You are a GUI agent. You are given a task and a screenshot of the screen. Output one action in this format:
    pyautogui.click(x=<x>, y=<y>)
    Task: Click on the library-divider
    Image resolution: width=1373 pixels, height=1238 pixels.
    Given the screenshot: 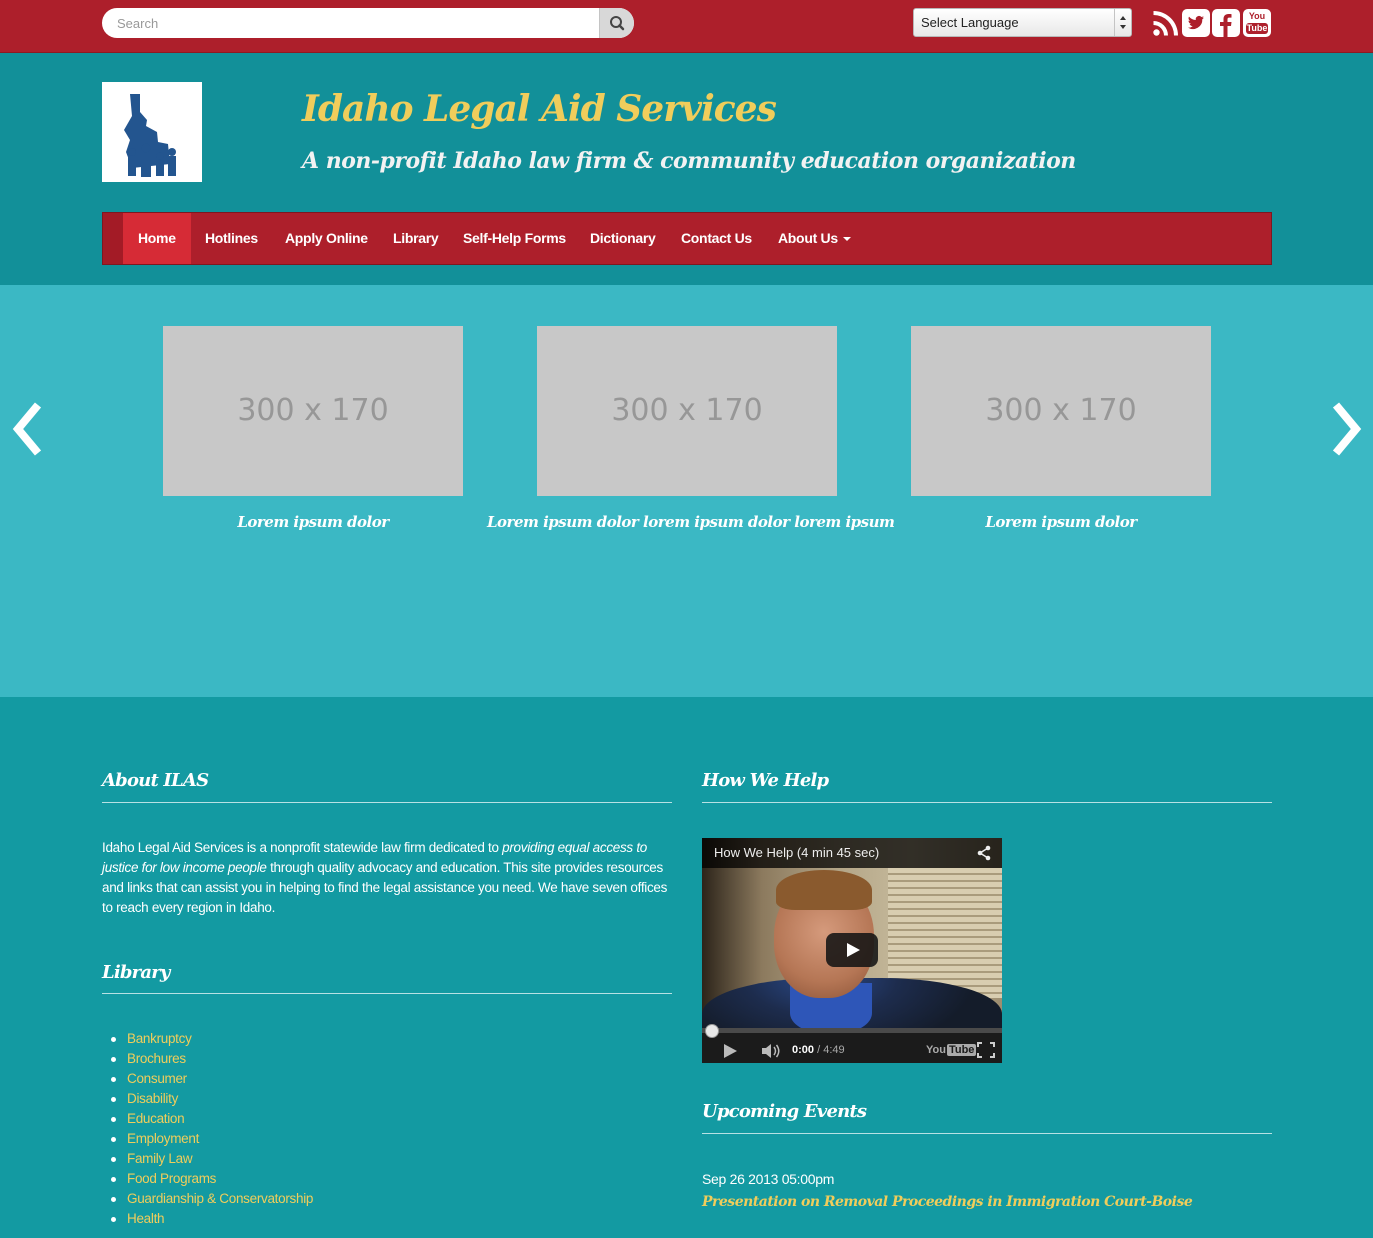 What is the action you would take?
    pyautogui.click(x=387, y=993)
    